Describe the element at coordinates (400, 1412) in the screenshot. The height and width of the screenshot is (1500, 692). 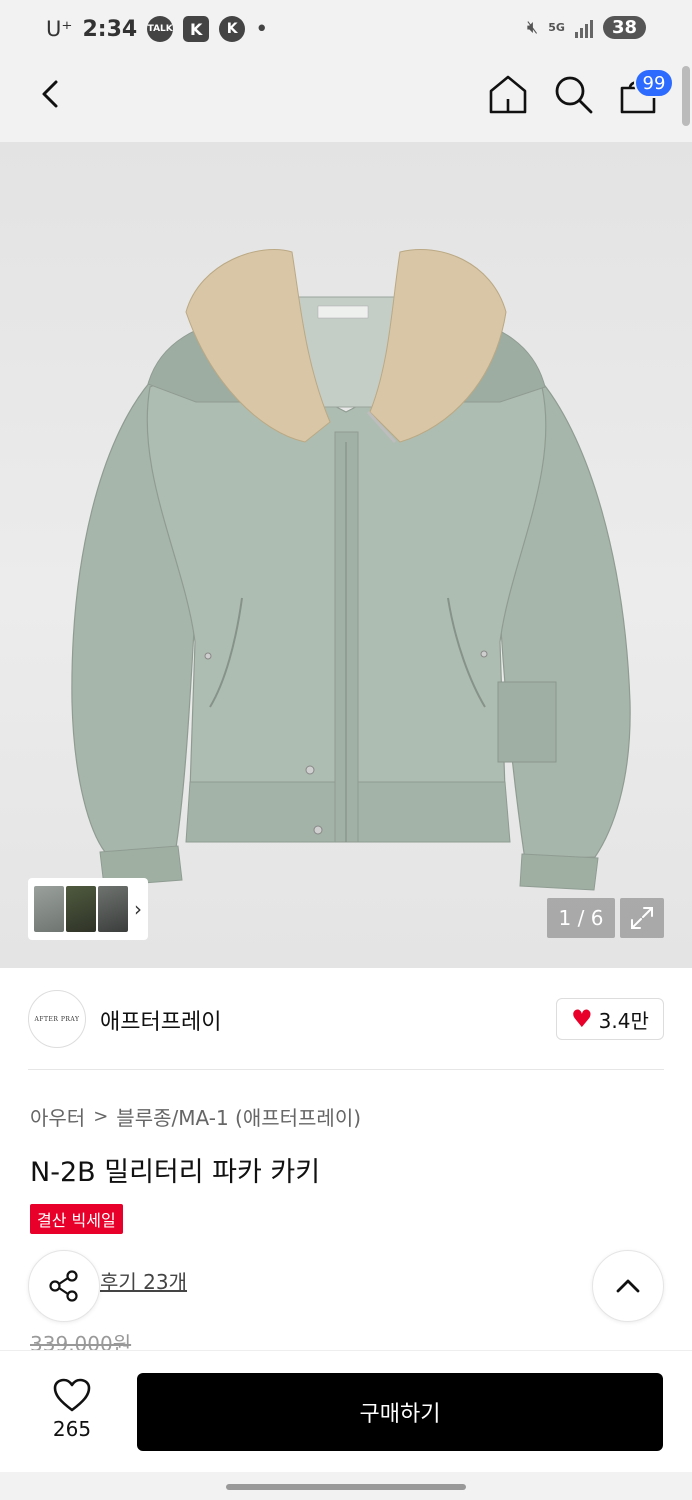
I see `buy-button: 구매하기` at that location.